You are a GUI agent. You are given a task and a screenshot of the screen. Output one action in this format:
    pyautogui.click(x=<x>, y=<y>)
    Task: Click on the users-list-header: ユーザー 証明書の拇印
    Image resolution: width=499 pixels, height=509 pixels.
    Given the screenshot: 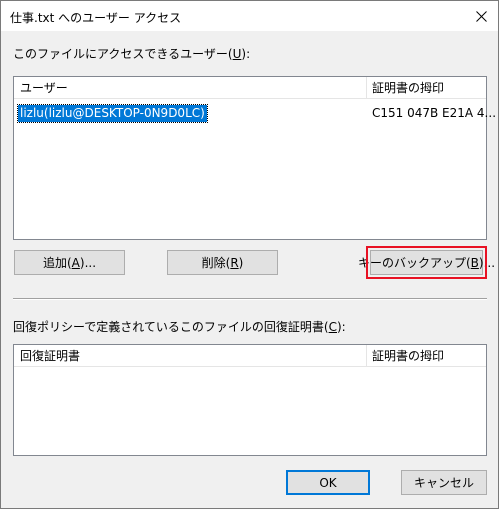 What is the action you would take?
    pyautogui.click(x=250, y=88)
    